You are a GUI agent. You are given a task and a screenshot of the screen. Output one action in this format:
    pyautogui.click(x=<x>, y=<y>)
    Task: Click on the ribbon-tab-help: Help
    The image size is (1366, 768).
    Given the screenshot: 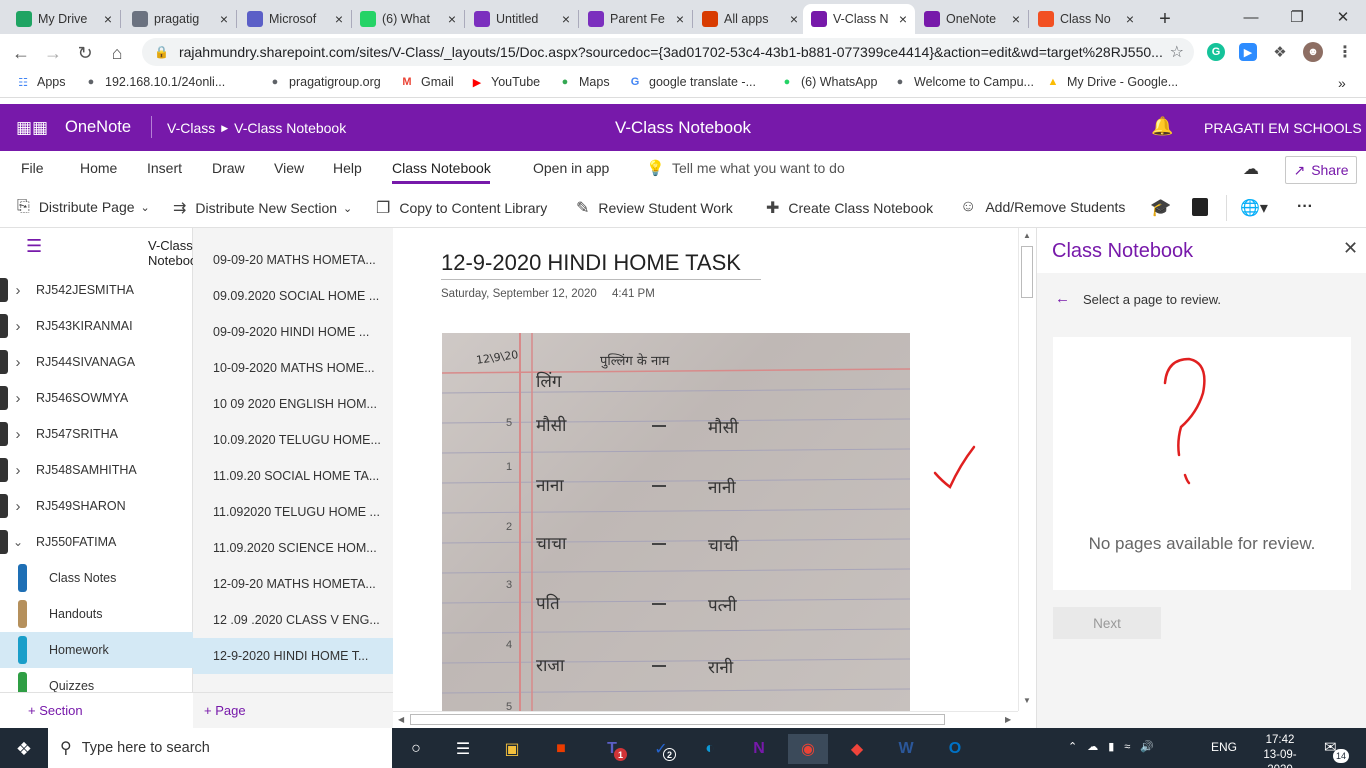 What is the action you would take?
    pyautogui.click(x=347, y=168)
    